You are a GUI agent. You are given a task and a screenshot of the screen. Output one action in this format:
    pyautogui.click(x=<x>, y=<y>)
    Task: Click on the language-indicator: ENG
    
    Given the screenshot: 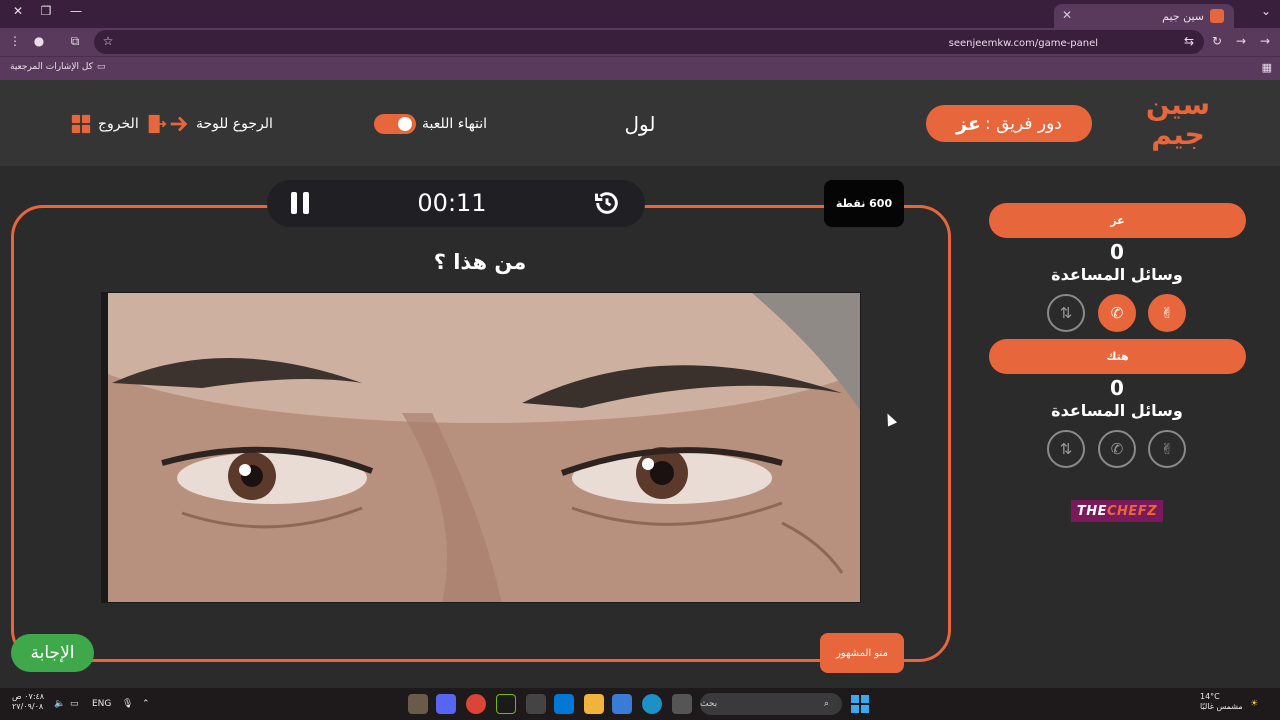 What is the action you would take?
    pyautogui.click(x=101, y=704)
    